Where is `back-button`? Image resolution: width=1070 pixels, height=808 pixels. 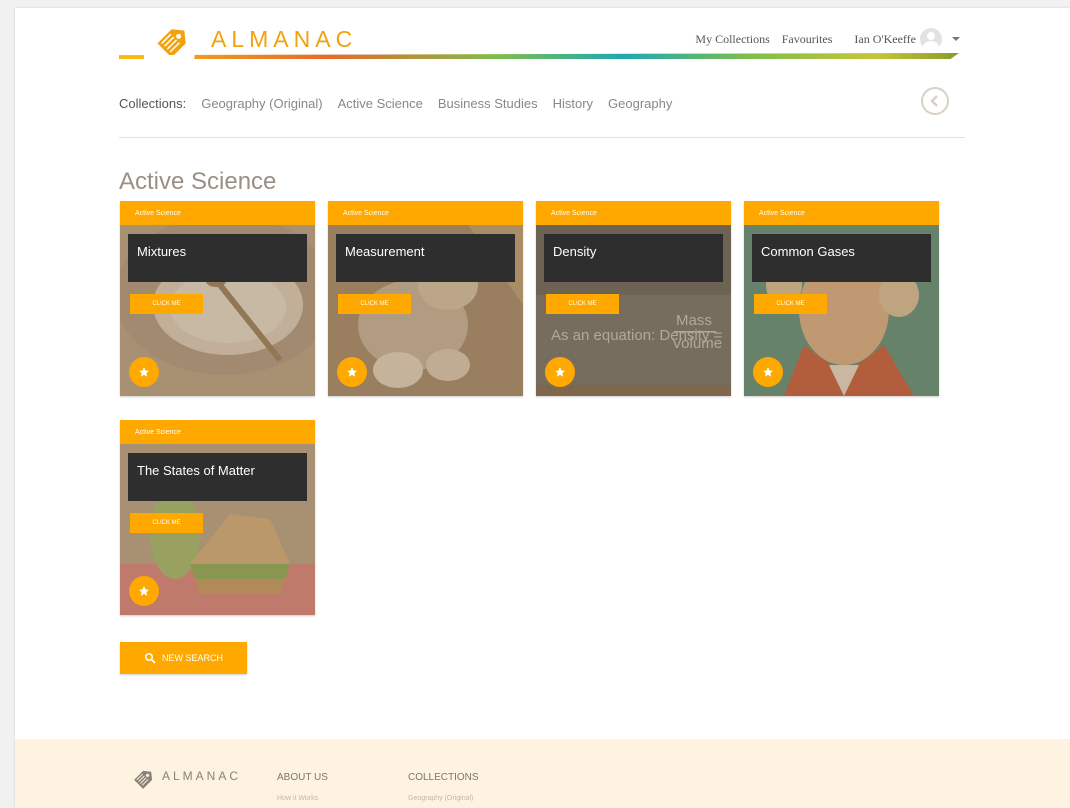 back-button is located at coordinates (935, 101).